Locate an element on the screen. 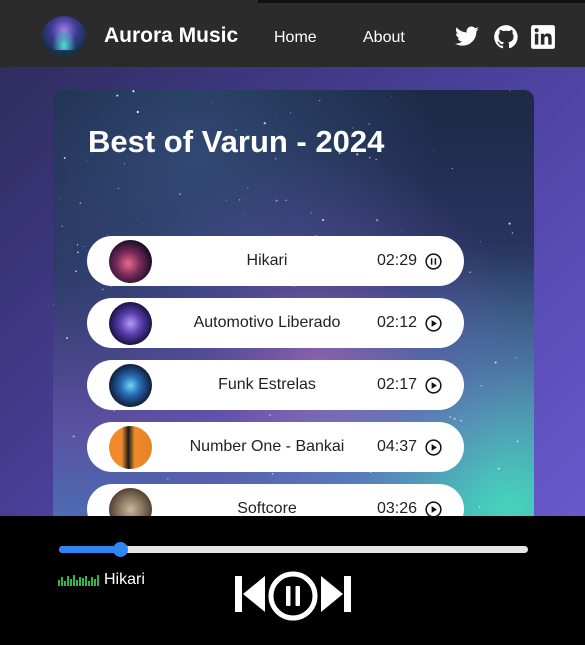 Image resolution: width=585 pixels, height=645 pixels. nav-about-link: About is located at coordinates (384, 38).